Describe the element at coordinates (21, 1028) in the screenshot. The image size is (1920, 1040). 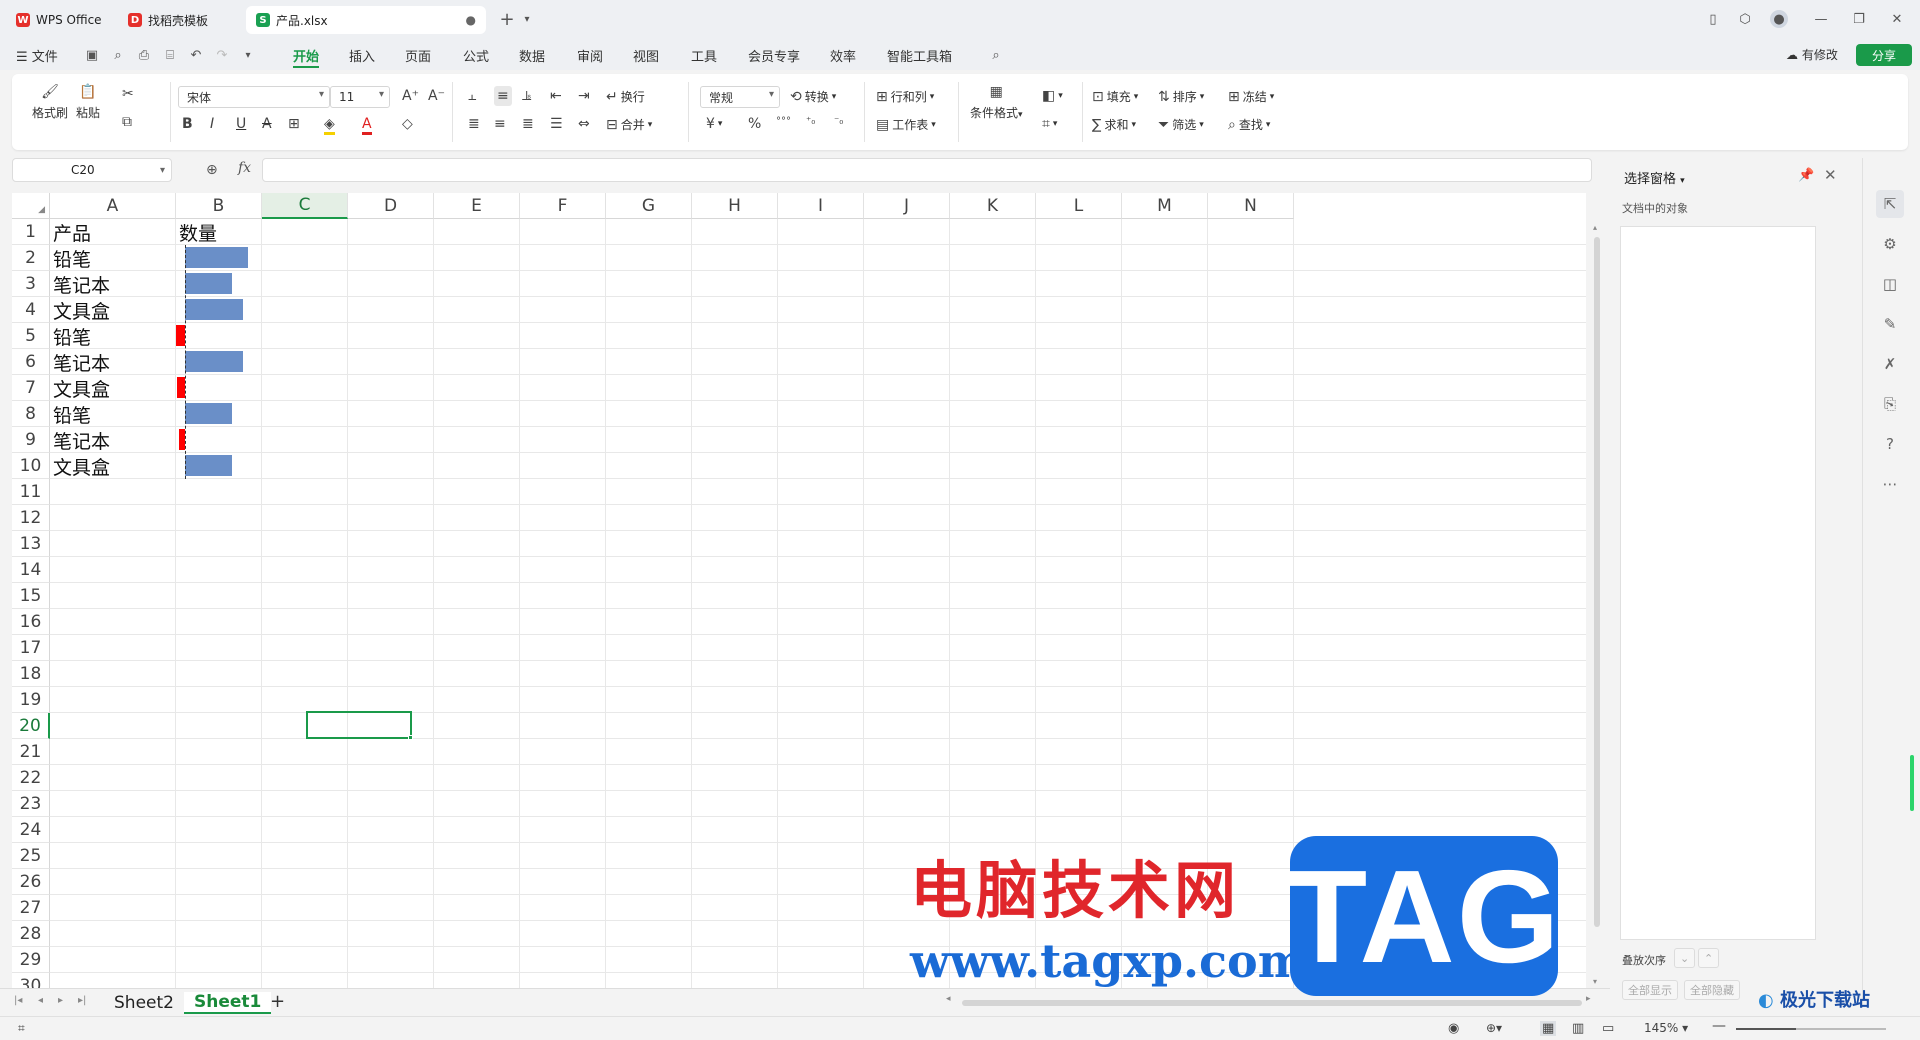
I see `macro-icon: ⌗` at that location.